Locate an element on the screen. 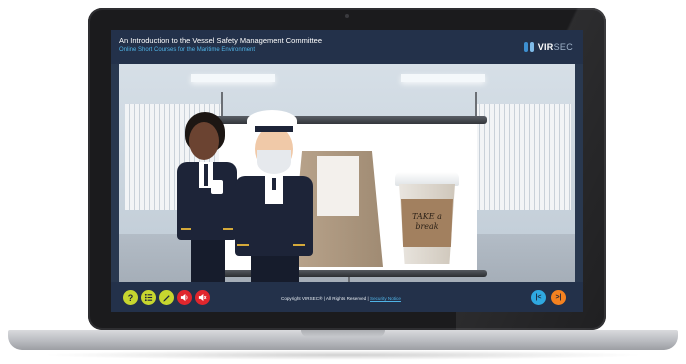  paper-bag-label is located at coordinates (338, 186).